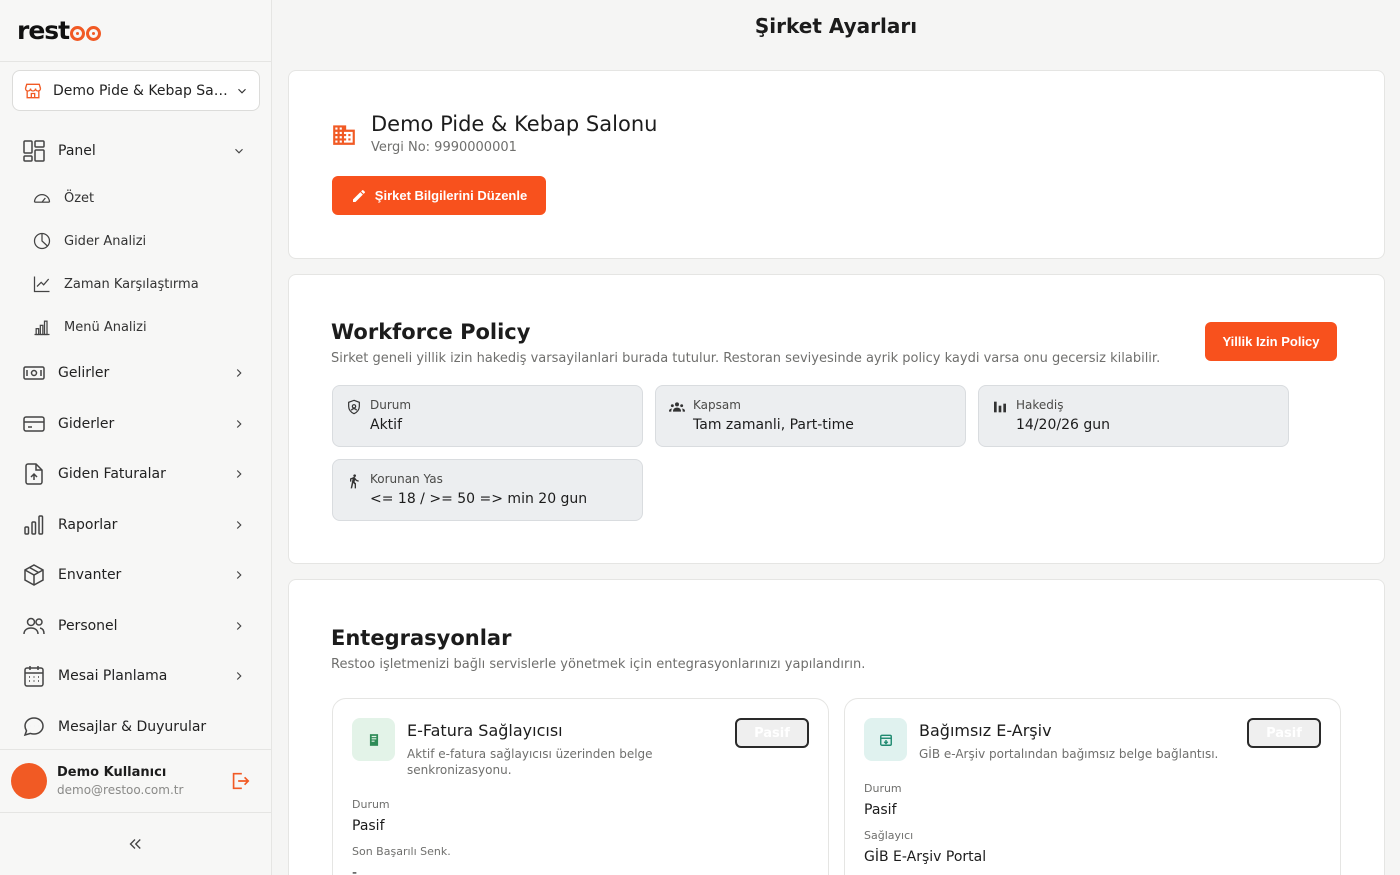 Image resolution: width=1400 pixels, height=875 pixels. What do you see at coordinates (810, 416) in the screenshot?
I see `stat-kapsam: Kapsam Tam zamanli, Part-time` at bounding box center [810, 416].